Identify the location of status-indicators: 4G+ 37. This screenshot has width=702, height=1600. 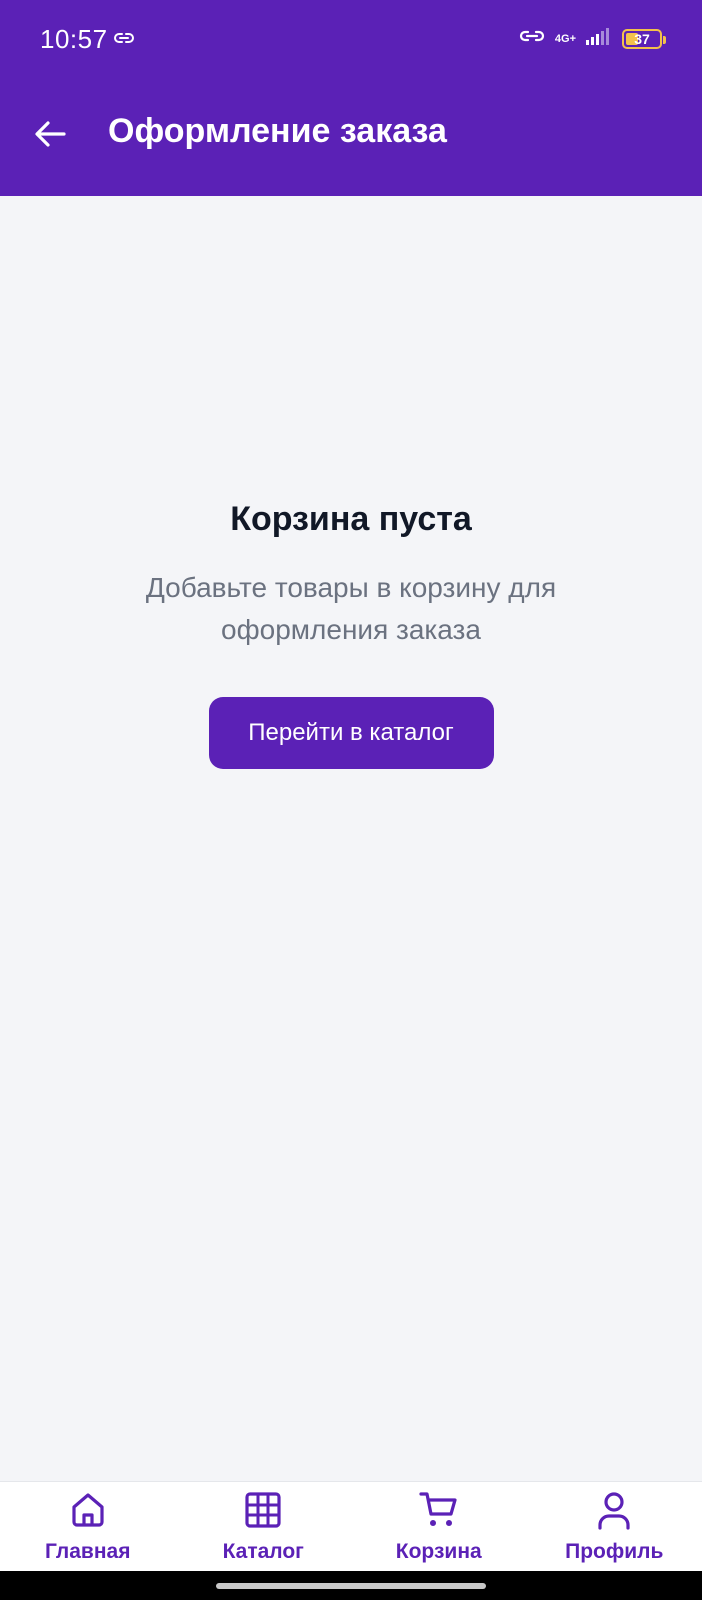
(592, 38).